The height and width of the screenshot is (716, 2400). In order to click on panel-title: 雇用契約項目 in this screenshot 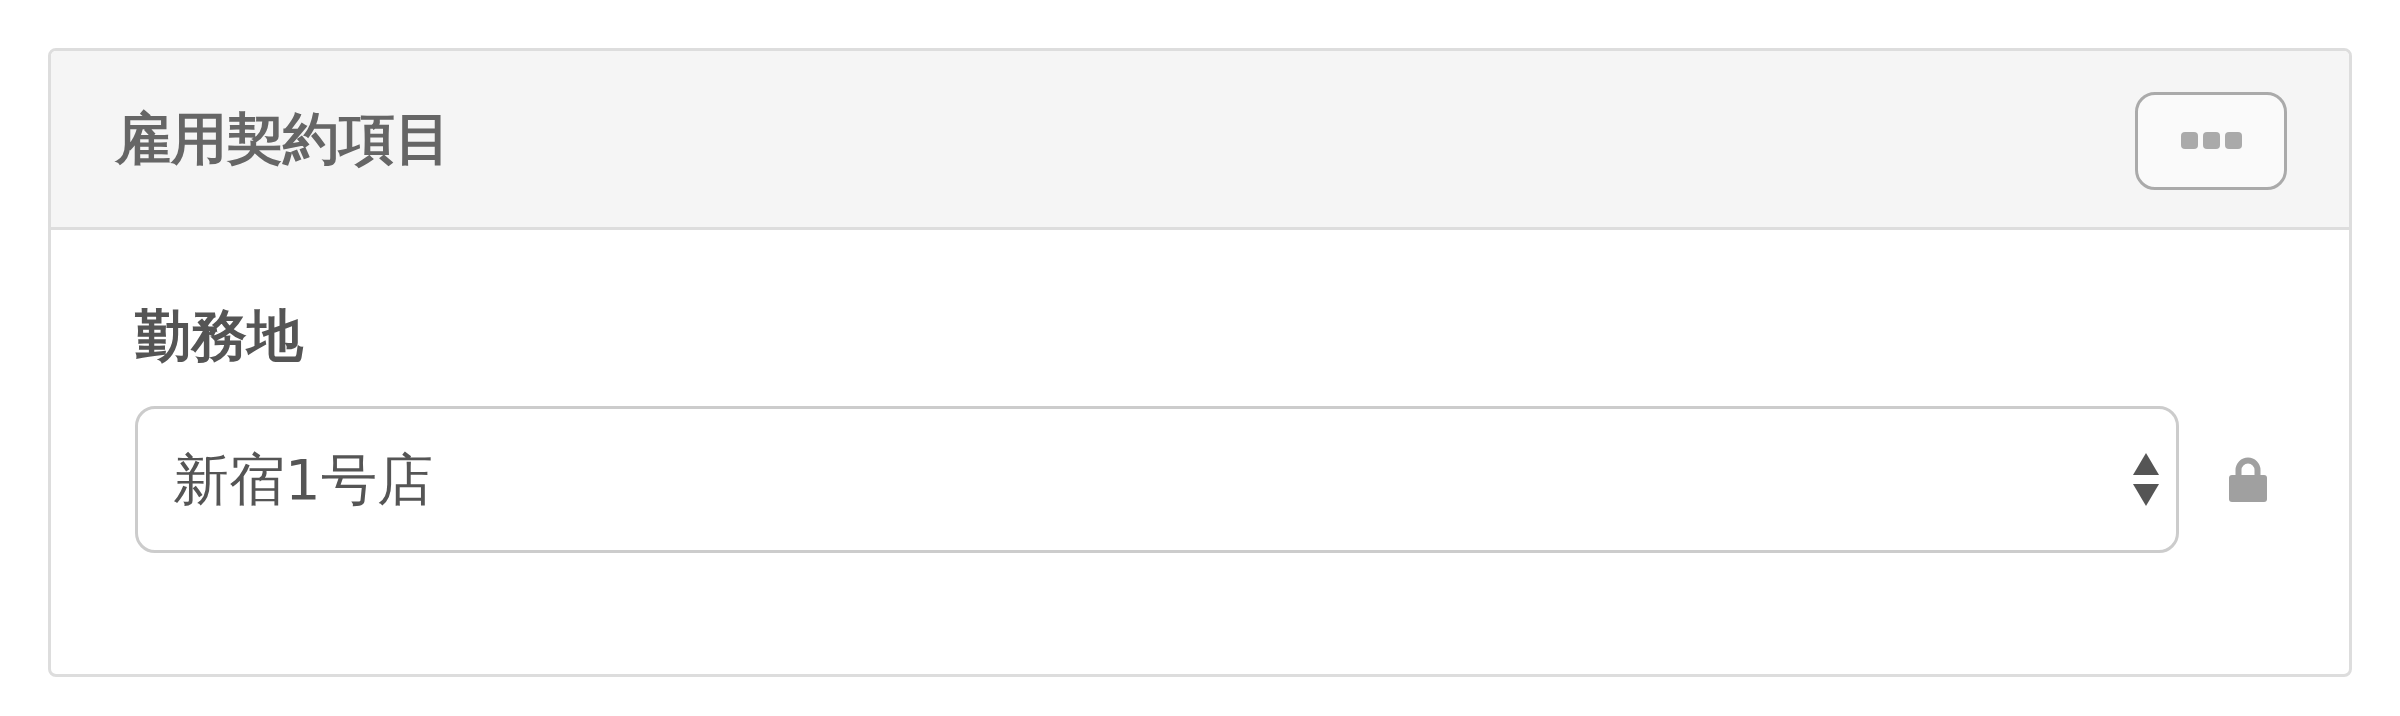, I will do `click(283, 139)`.